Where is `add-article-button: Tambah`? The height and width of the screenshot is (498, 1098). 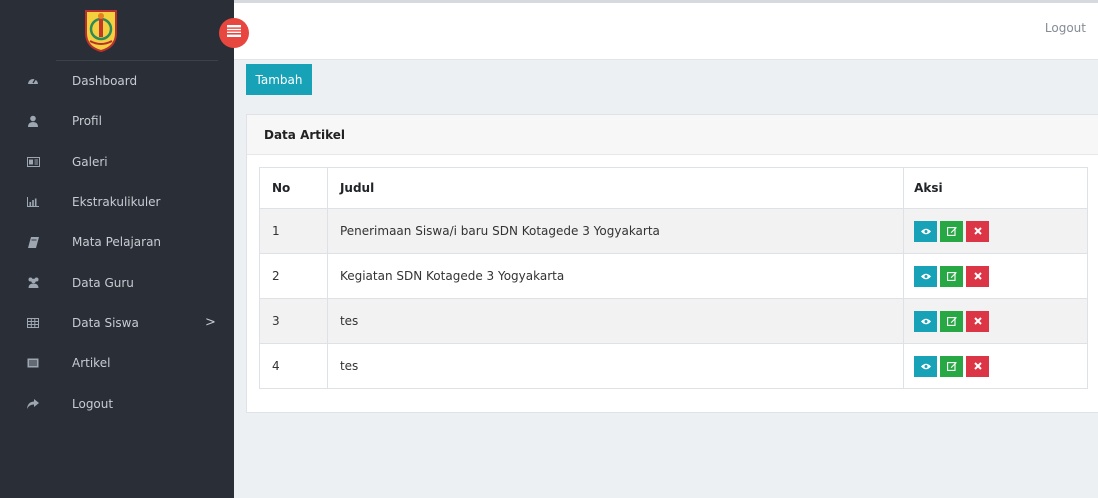 add-article-button: Tambah is located at coordinates (279, 79).